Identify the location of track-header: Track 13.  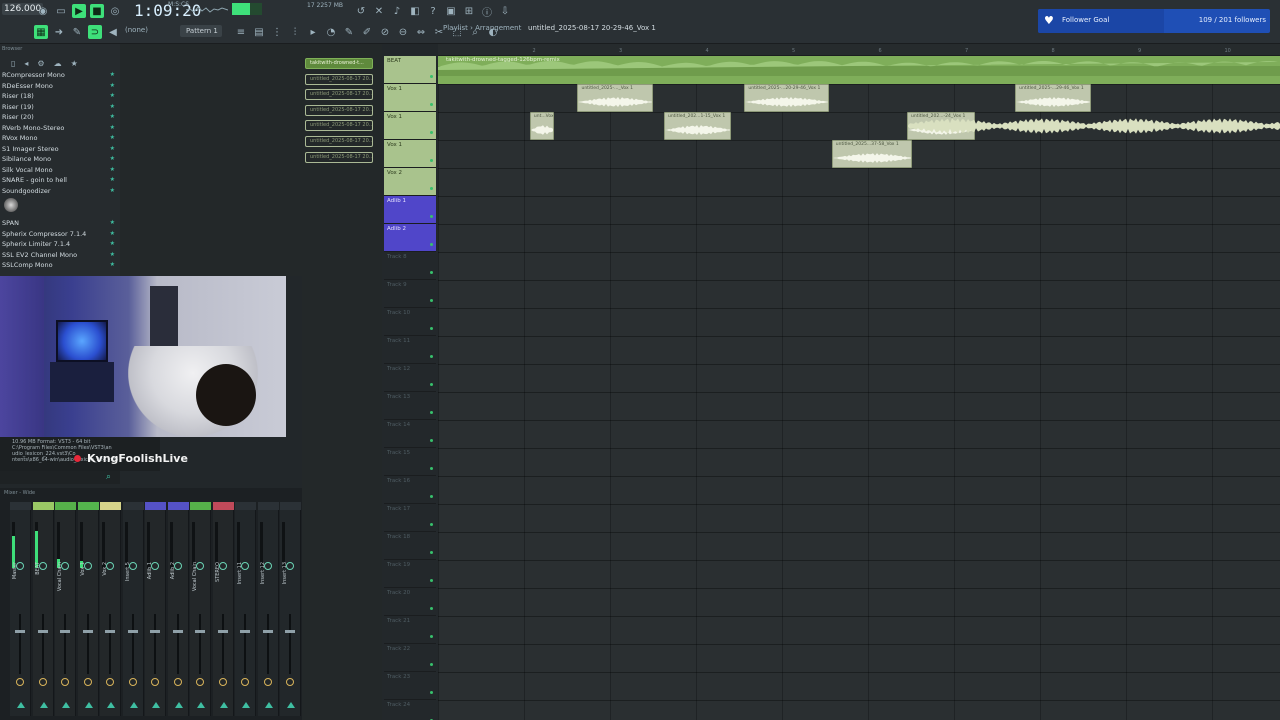
(410, 406).